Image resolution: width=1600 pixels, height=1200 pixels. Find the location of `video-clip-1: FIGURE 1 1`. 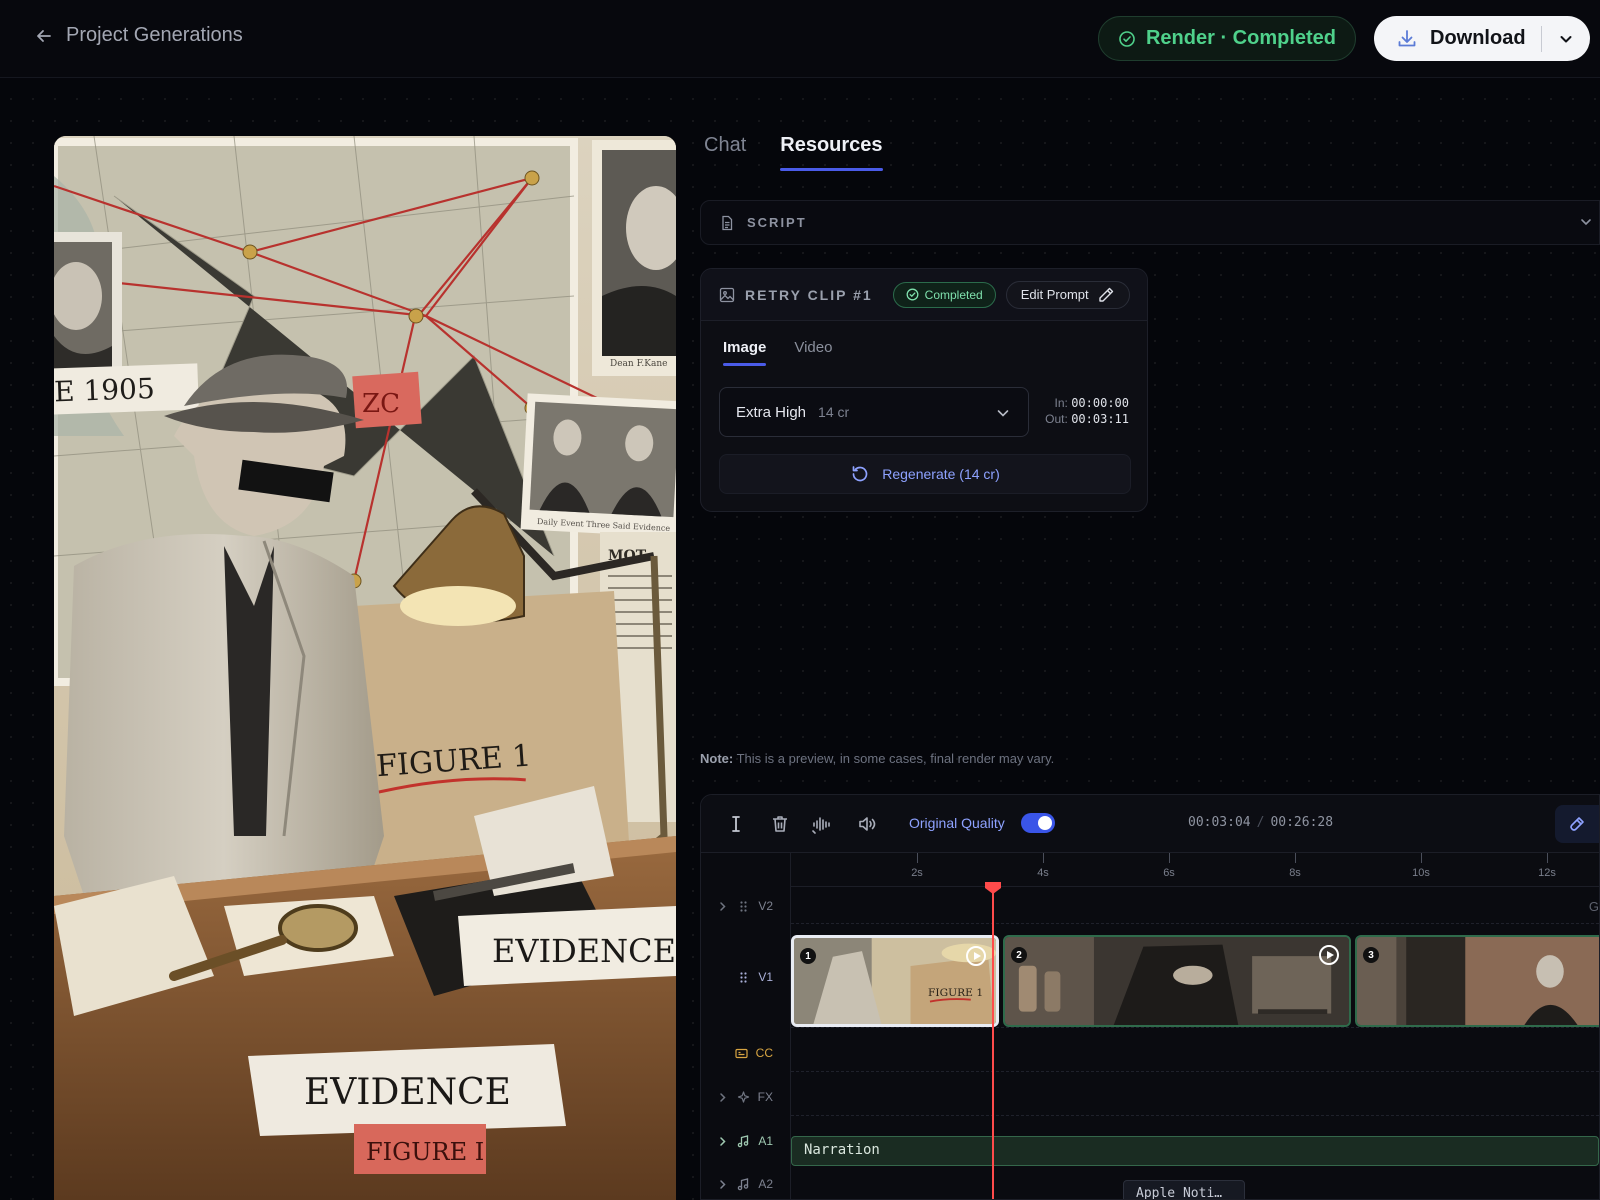

video-clip-1: FIGURE 1 1 is located at coordinates (895, 981).